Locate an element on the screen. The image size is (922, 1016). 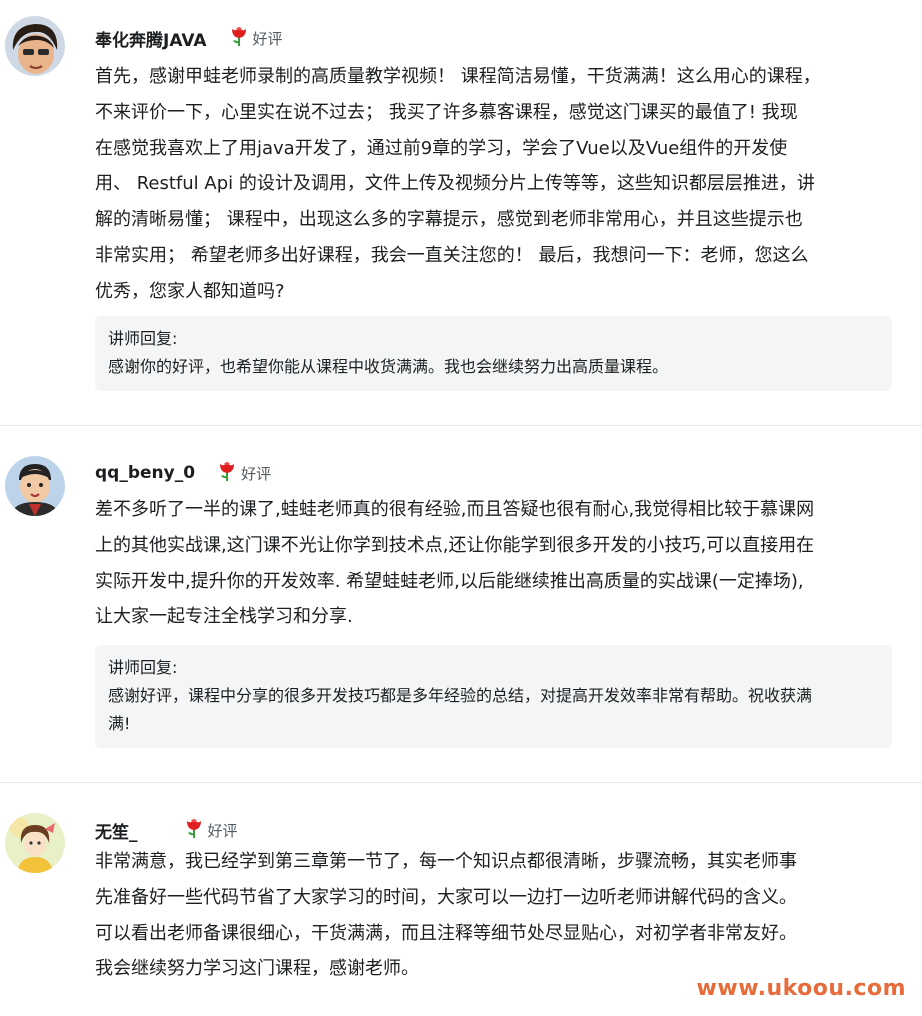
review-header: 奉化奔腾JAVA 好评 is located at coordinates (189, 38).